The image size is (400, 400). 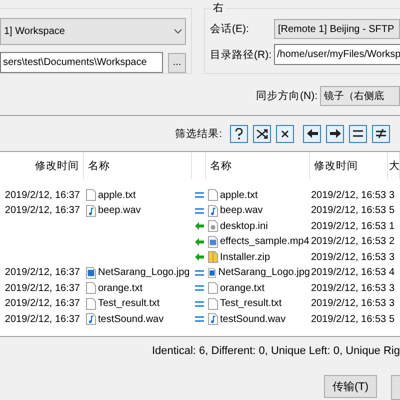 I want to click on table-cell: 1, so click(x=392, y=226).